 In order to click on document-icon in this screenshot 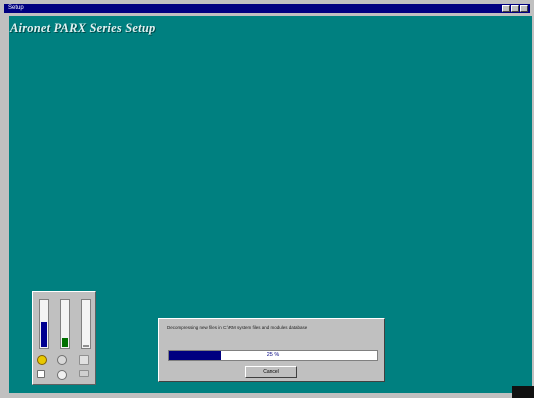, I will do `click(41, 374)`.